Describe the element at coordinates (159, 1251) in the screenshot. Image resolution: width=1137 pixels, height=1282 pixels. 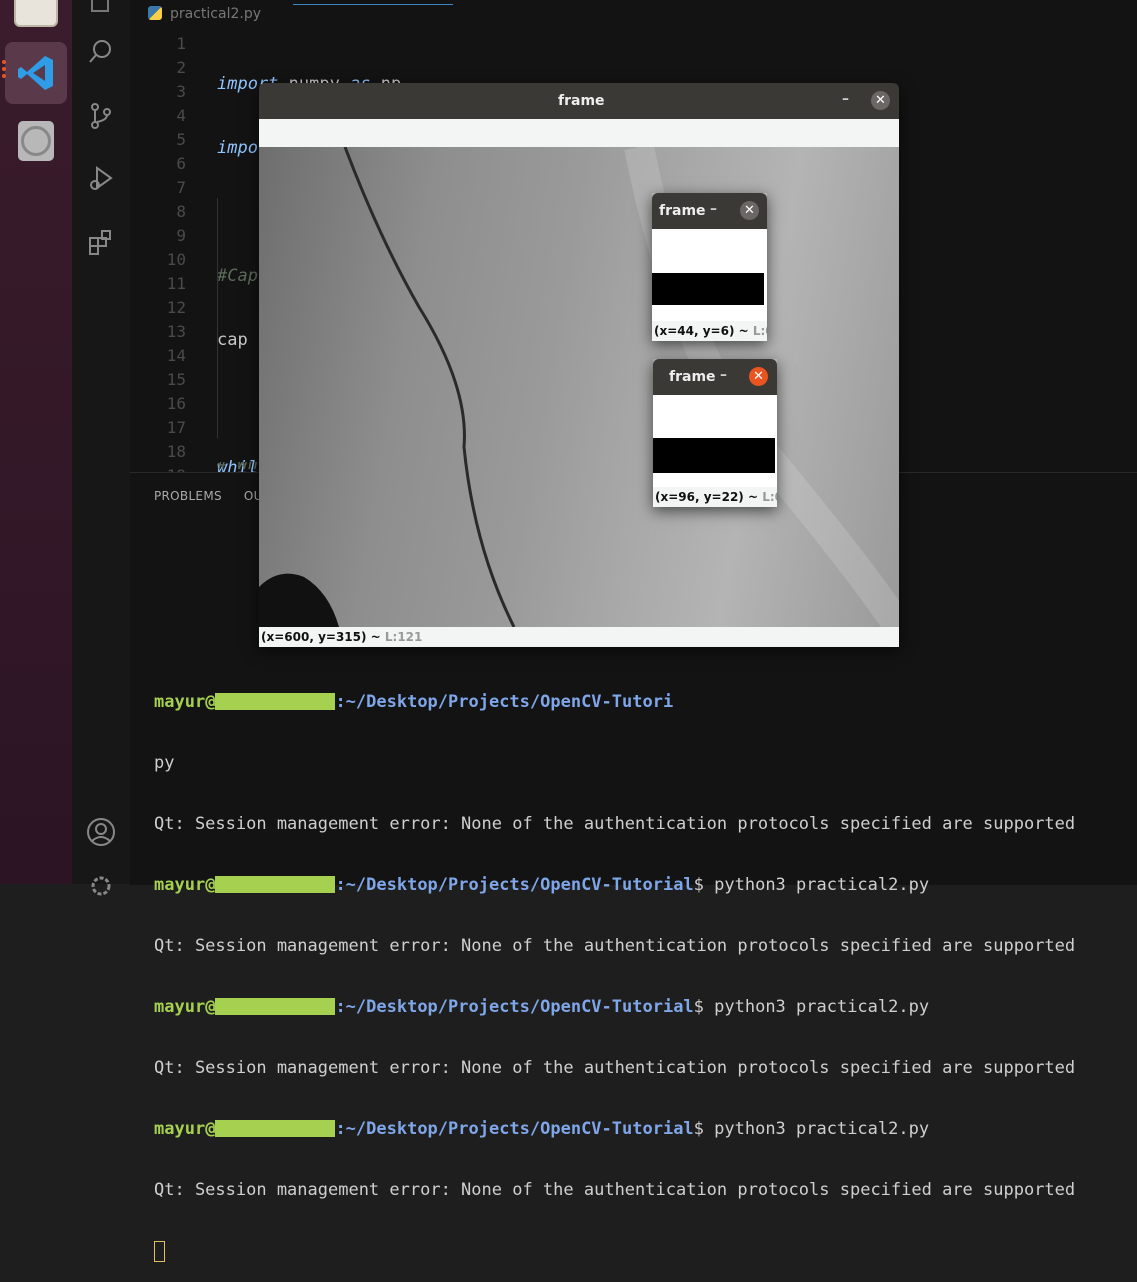
I see `terminal-cursor` at that location.